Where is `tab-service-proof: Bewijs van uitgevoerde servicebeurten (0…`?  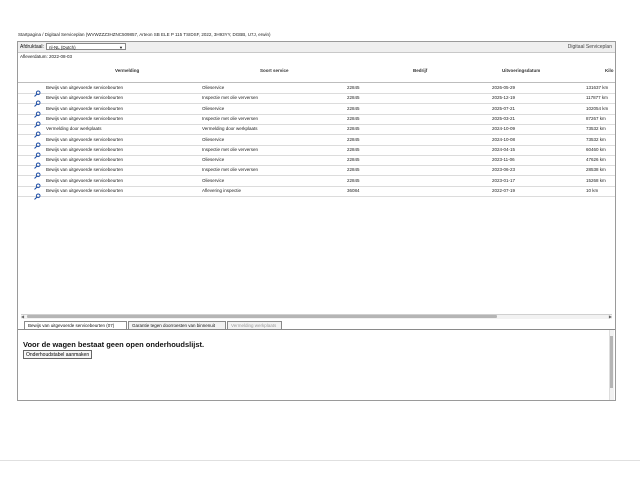
tab-service-proof: Bewijs van uitgevoerde servicebeurten (0… is located at coordinates (75, 325).